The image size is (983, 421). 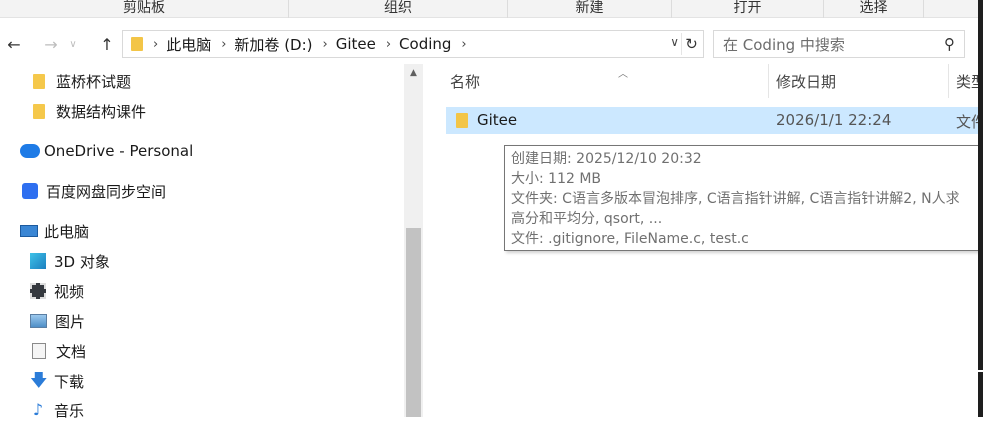 I want to click on tree-item-pictures: 图片, so click(x=57, y=321).